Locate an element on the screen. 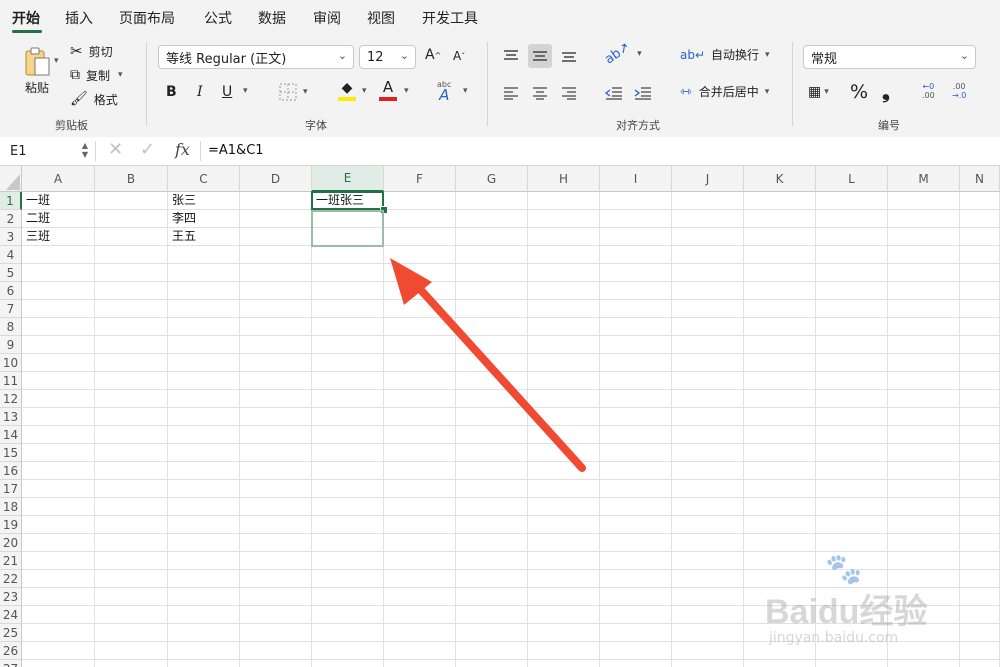  decrease-decimal-icon: .00 →.0 is located at coordinates (959, 91).